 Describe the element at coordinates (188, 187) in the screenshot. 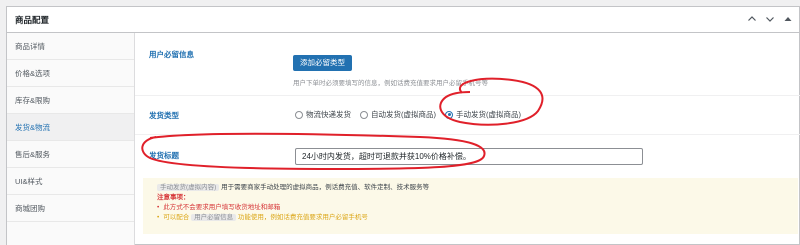

I see `notice-tag: 手动发货(虚拟内容)` at that location.